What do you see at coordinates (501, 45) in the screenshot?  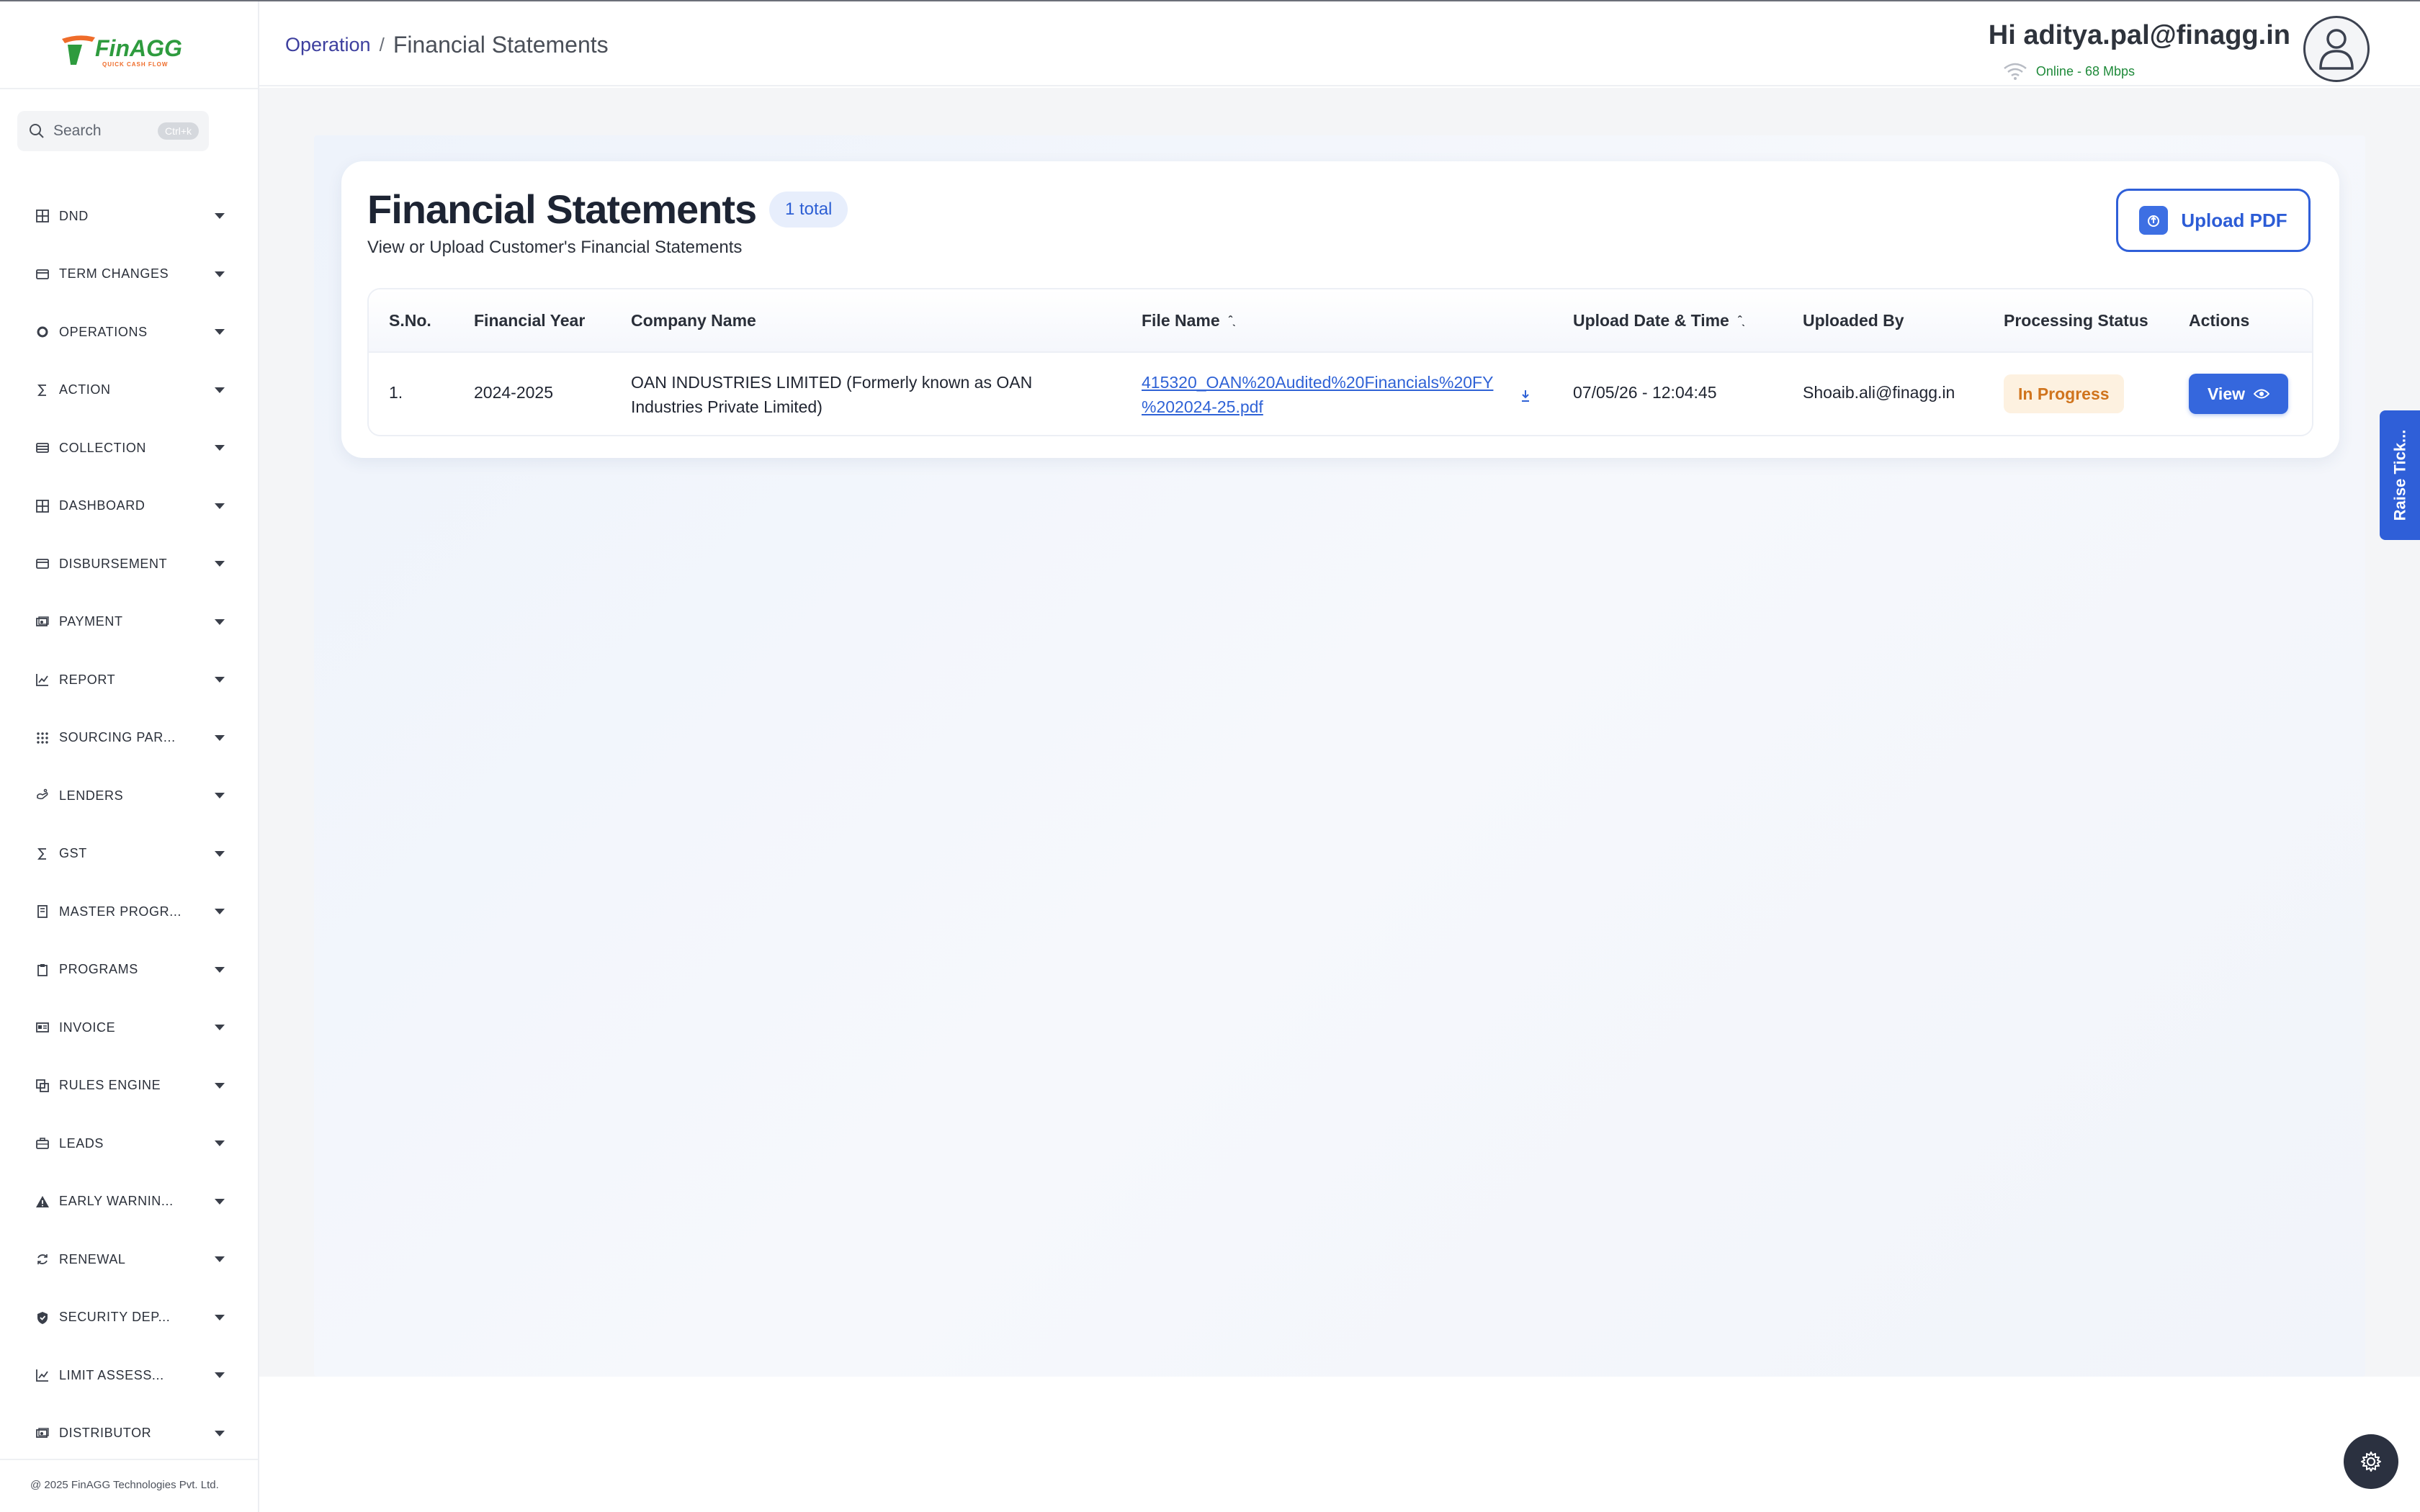 I see `breadcrumb-current: Financial Statements` at bounding box center [501, 45].